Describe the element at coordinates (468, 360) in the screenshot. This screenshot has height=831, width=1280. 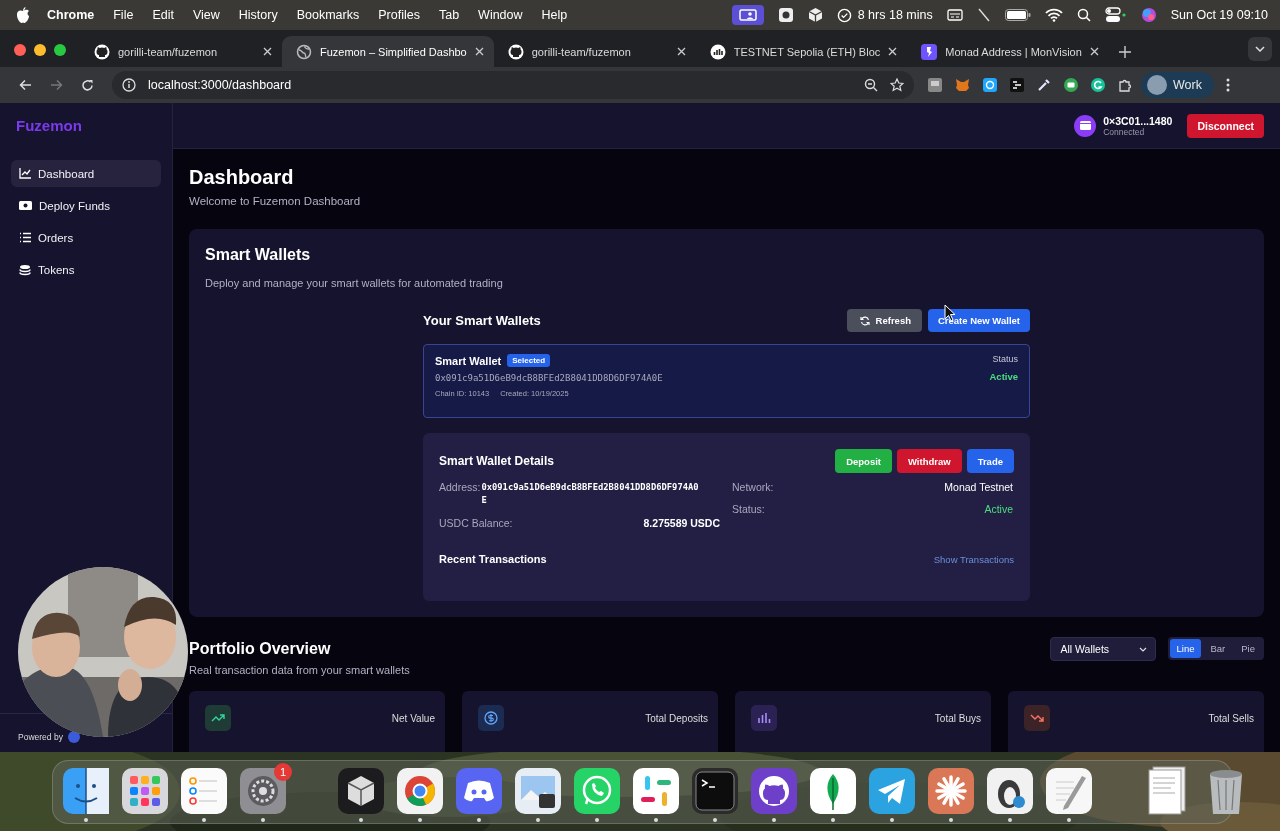
I see `wallet-name: Smart Wallet` at that location.